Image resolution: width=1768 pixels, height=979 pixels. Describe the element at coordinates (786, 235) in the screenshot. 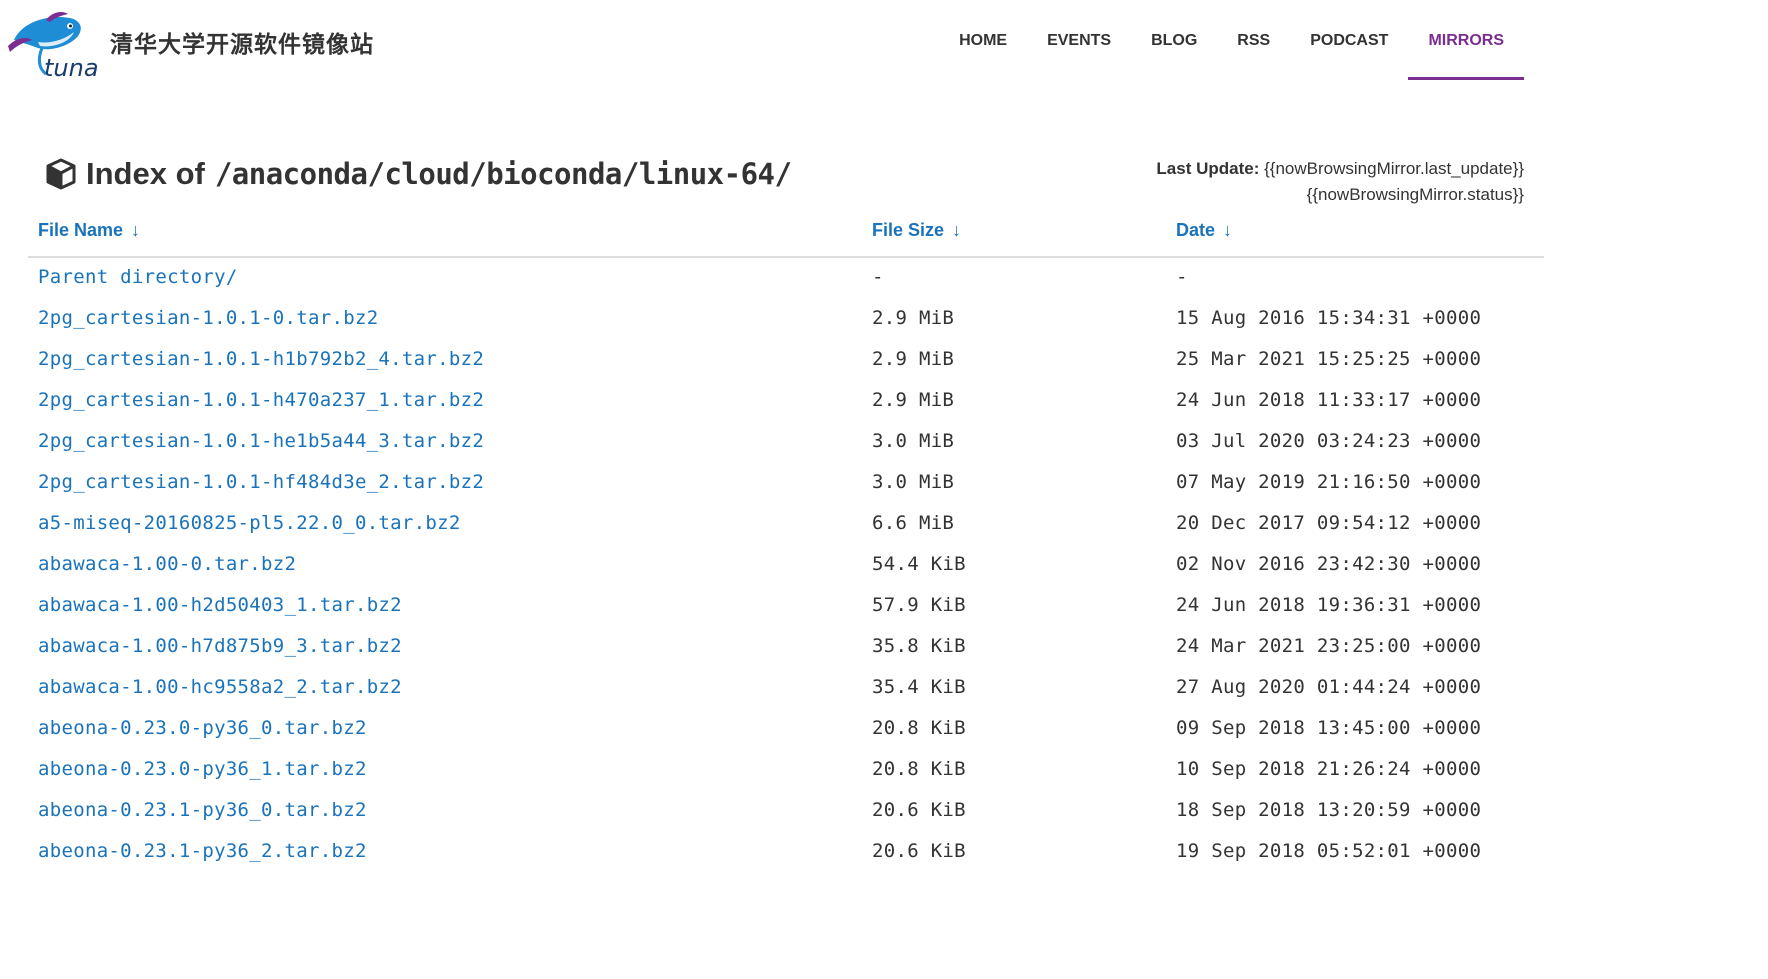

I see `table-header: File Name ↓ File Size ↓ Date ↓` at that location.